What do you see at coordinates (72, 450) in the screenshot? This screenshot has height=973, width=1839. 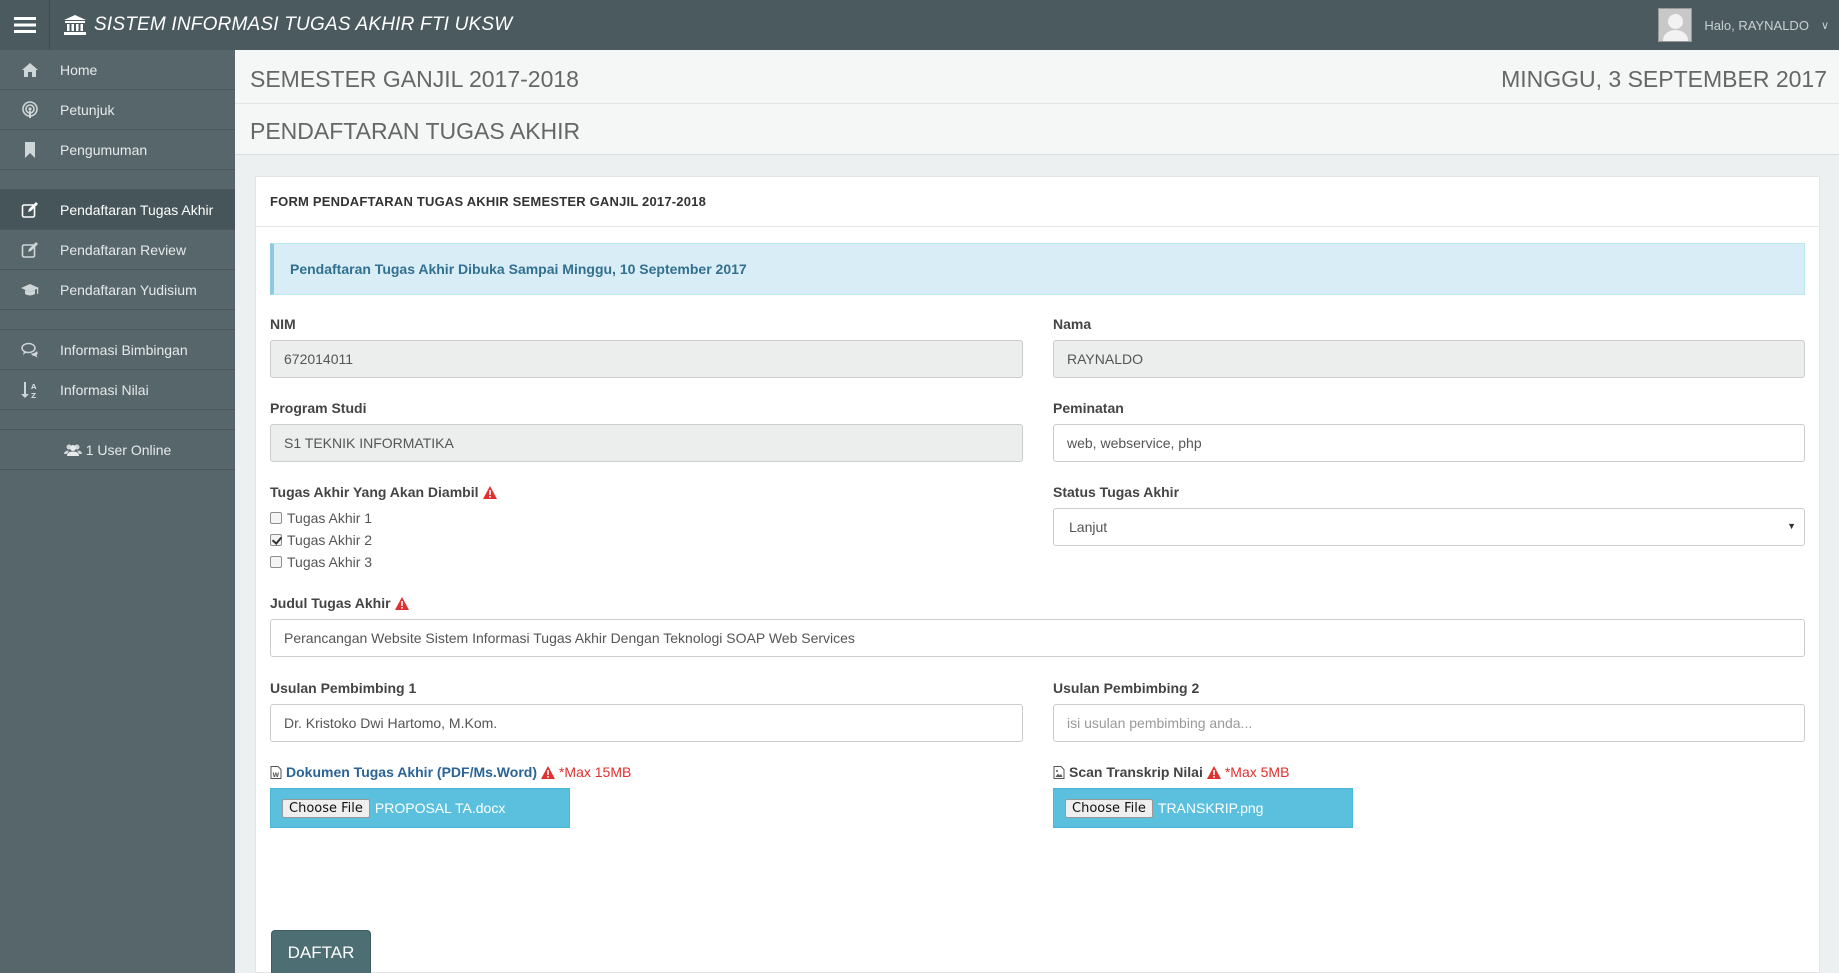 I see `users-icon` at bounding box center [72, 450].